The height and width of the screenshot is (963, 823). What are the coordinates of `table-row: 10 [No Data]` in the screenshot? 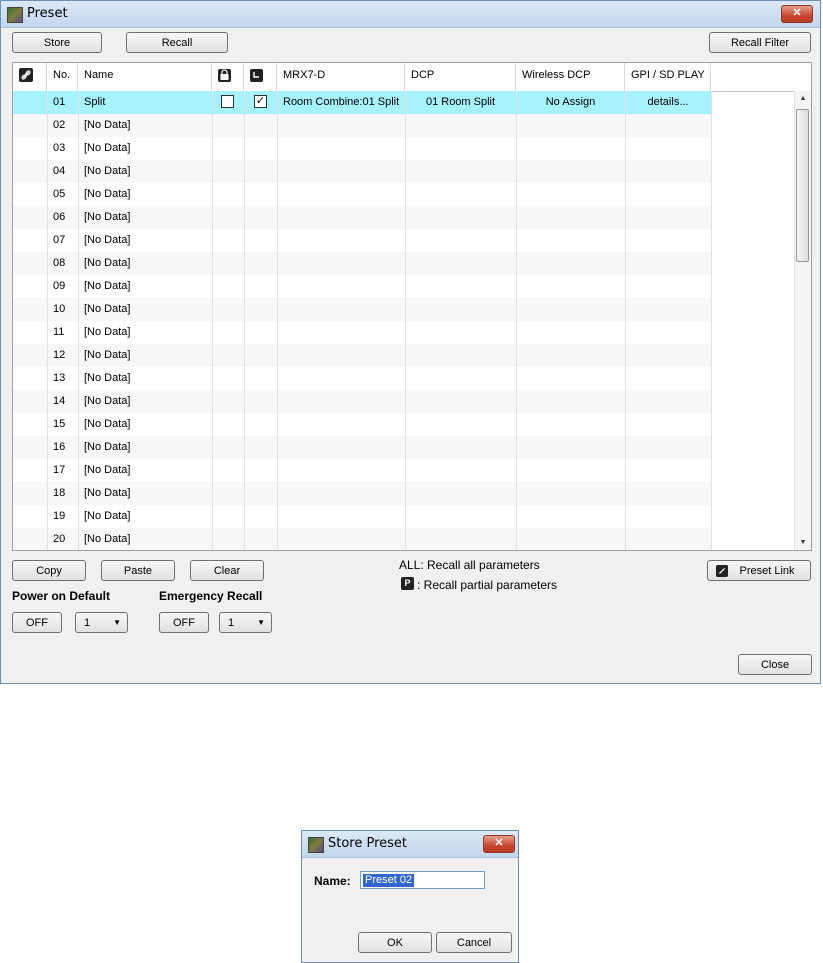 It's located at (362, 309).